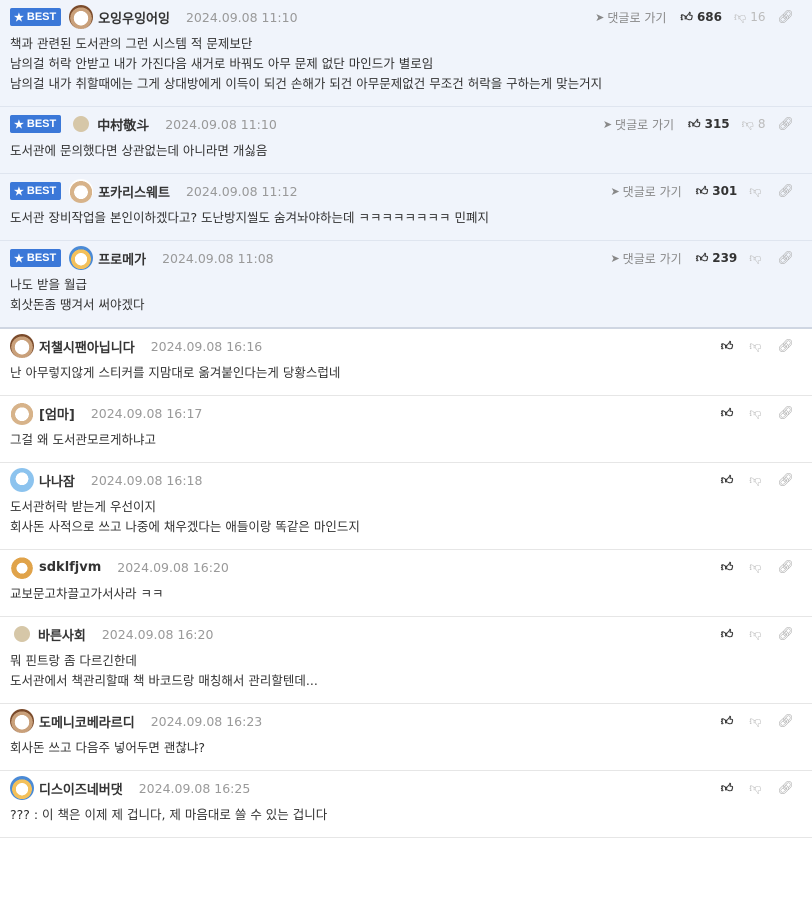 Image resolution: width=812 pixels, height=903 pixels. Describe the element at coordinates (134, 17) in the screenshot. I see `author-name: 오잉우잉어잉` at that location.